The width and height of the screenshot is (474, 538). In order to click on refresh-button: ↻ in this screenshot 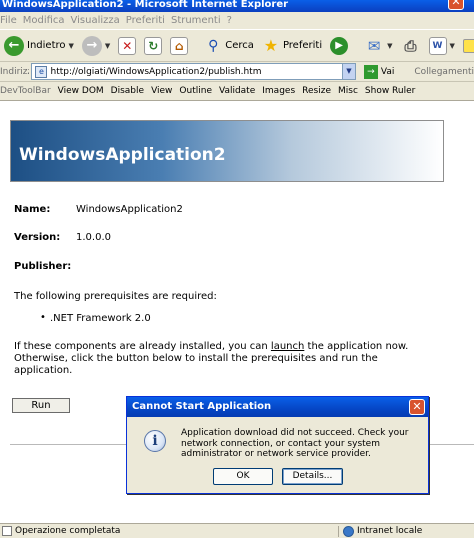, I will do `click(153, 46)`.